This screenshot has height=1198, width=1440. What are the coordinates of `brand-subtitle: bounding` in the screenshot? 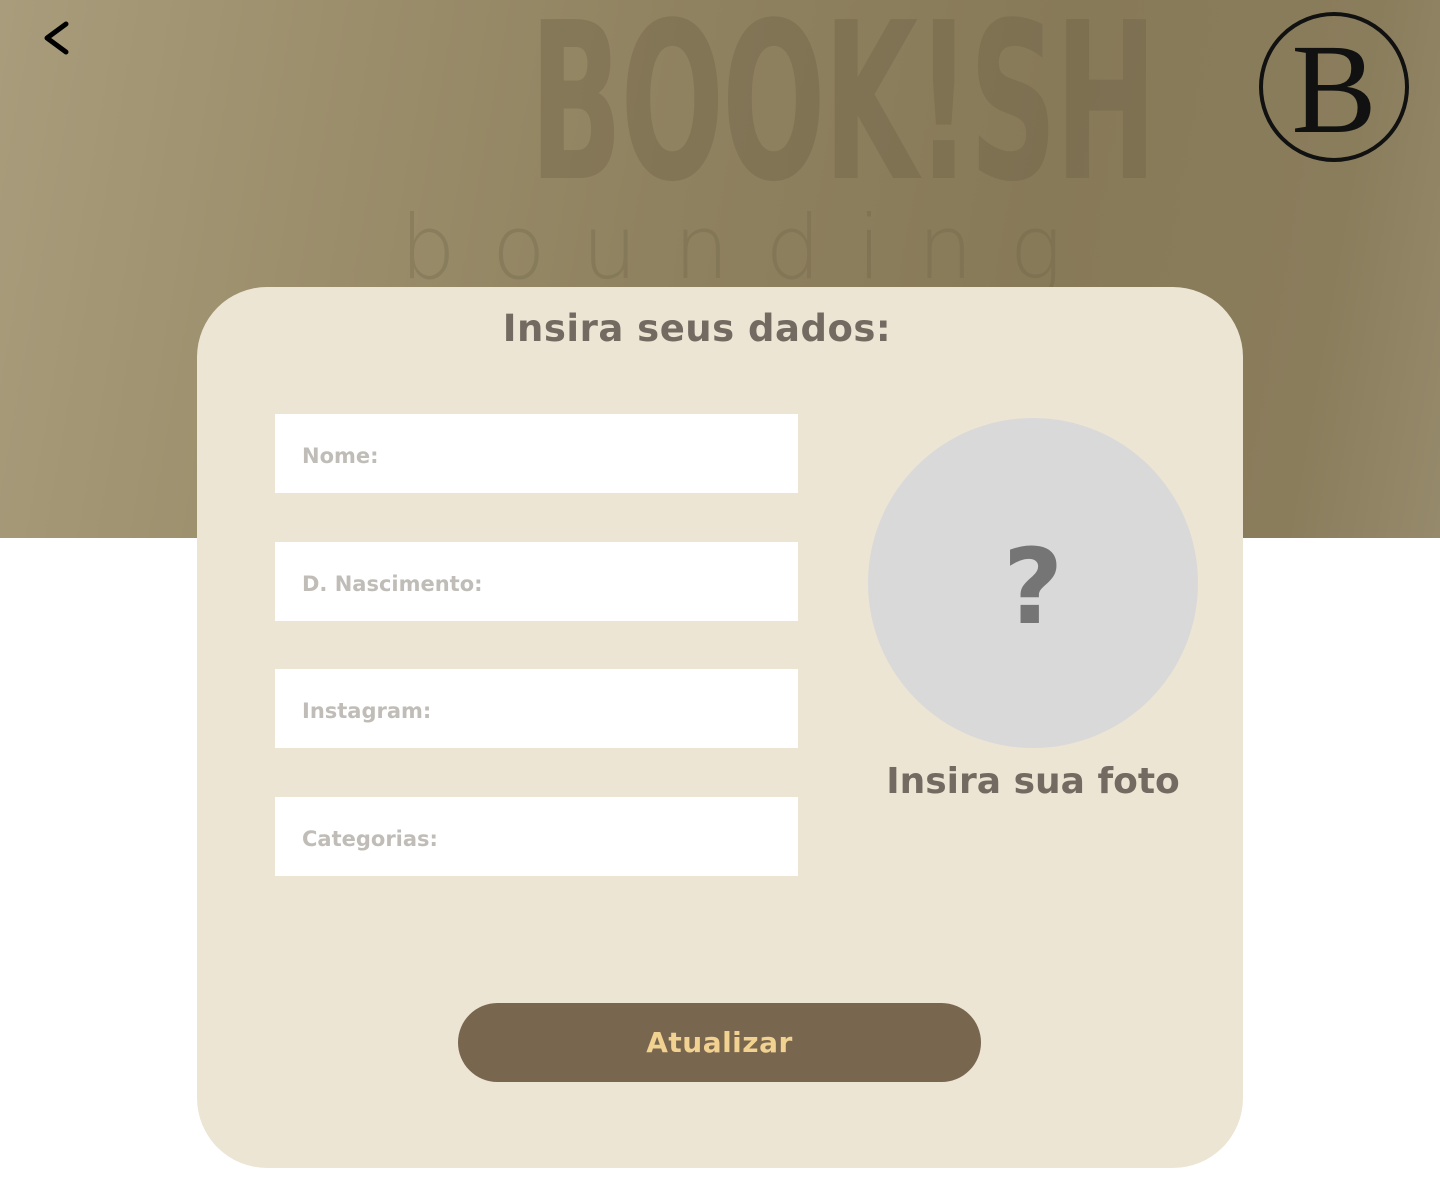 It's located at (749, 247).